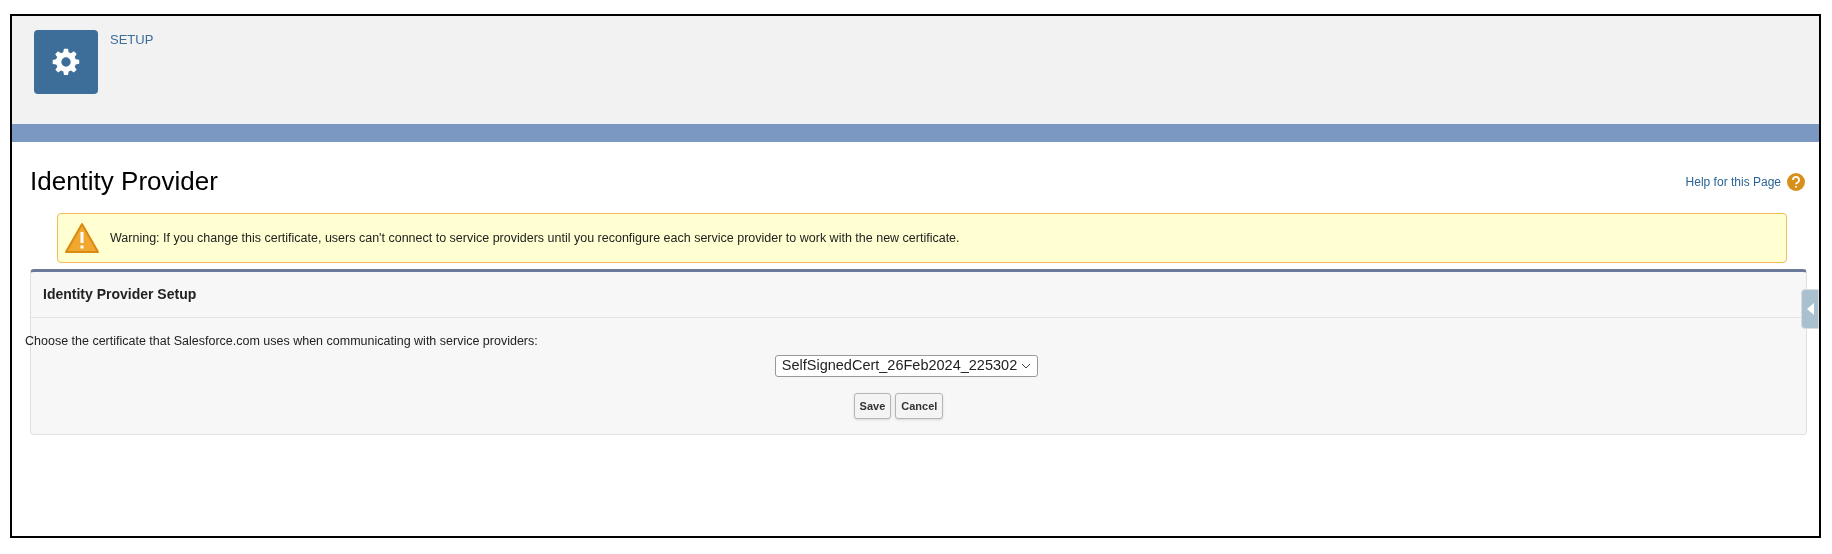 The height and width of the screenshot is (554, 1832). I want to click on help-icon, so click(1796, 181).